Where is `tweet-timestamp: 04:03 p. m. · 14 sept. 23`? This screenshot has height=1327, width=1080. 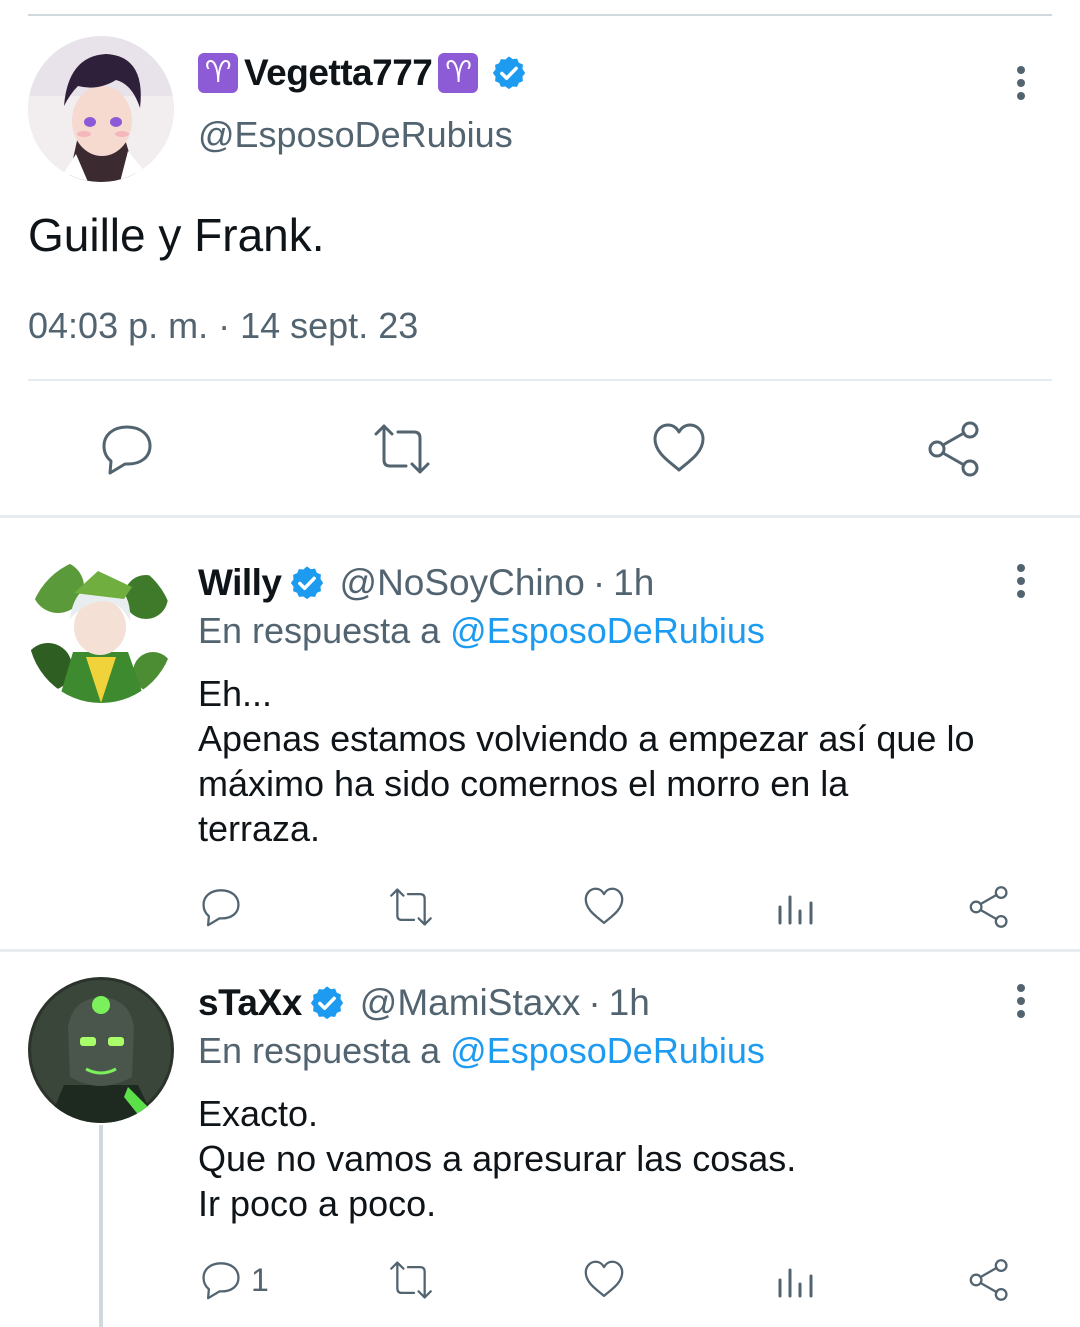 tweet-timestamp: 04:03 p. m. · 14 sept. 23 is located at coordinates (223, 326).